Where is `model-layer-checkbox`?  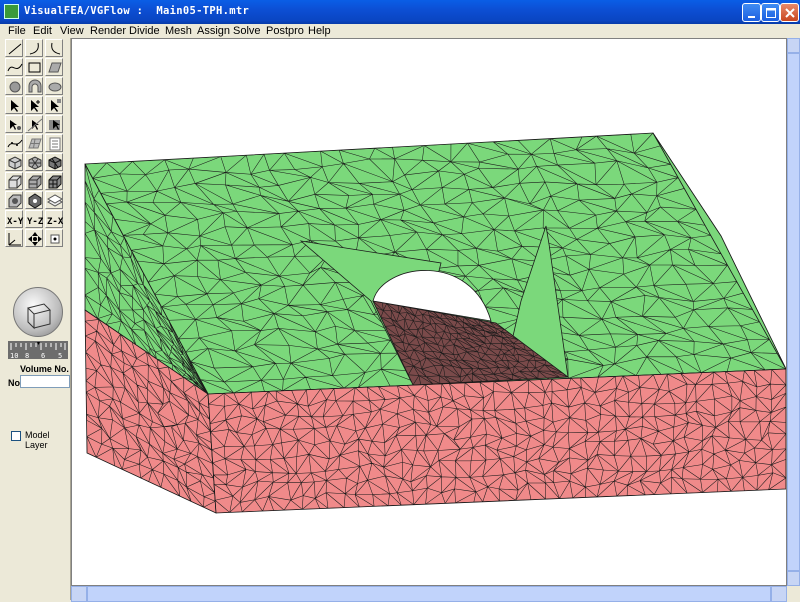
model-layer-checkbox is located at coordinates (16, 436).